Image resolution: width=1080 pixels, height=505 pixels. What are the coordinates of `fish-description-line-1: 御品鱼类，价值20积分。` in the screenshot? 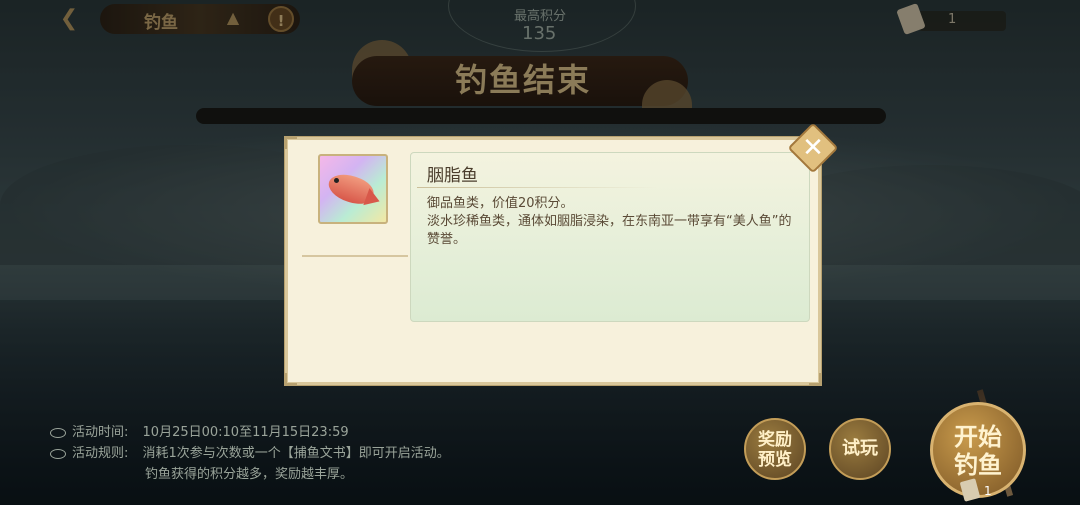 It's located at (500, 203).